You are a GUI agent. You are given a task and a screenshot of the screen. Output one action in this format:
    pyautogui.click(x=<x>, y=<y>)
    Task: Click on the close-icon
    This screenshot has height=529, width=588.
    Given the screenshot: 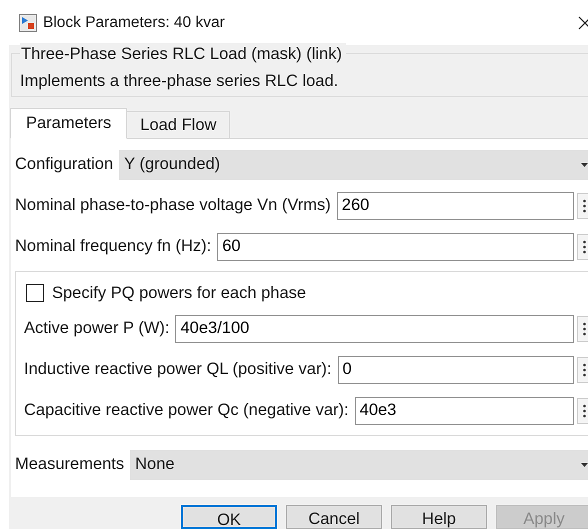 What is the action you would take?
    pyautogui.click(x=583, y=23)
    